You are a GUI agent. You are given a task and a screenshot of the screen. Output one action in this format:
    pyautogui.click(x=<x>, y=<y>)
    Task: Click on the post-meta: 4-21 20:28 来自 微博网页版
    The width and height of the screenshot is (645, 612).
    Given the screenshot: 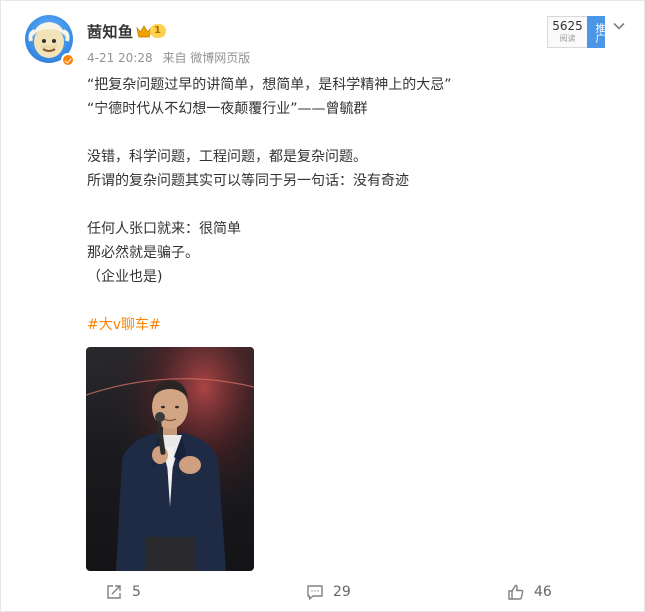 What is the action you would take?
    pyautogui.click(x=171, y=57)
    